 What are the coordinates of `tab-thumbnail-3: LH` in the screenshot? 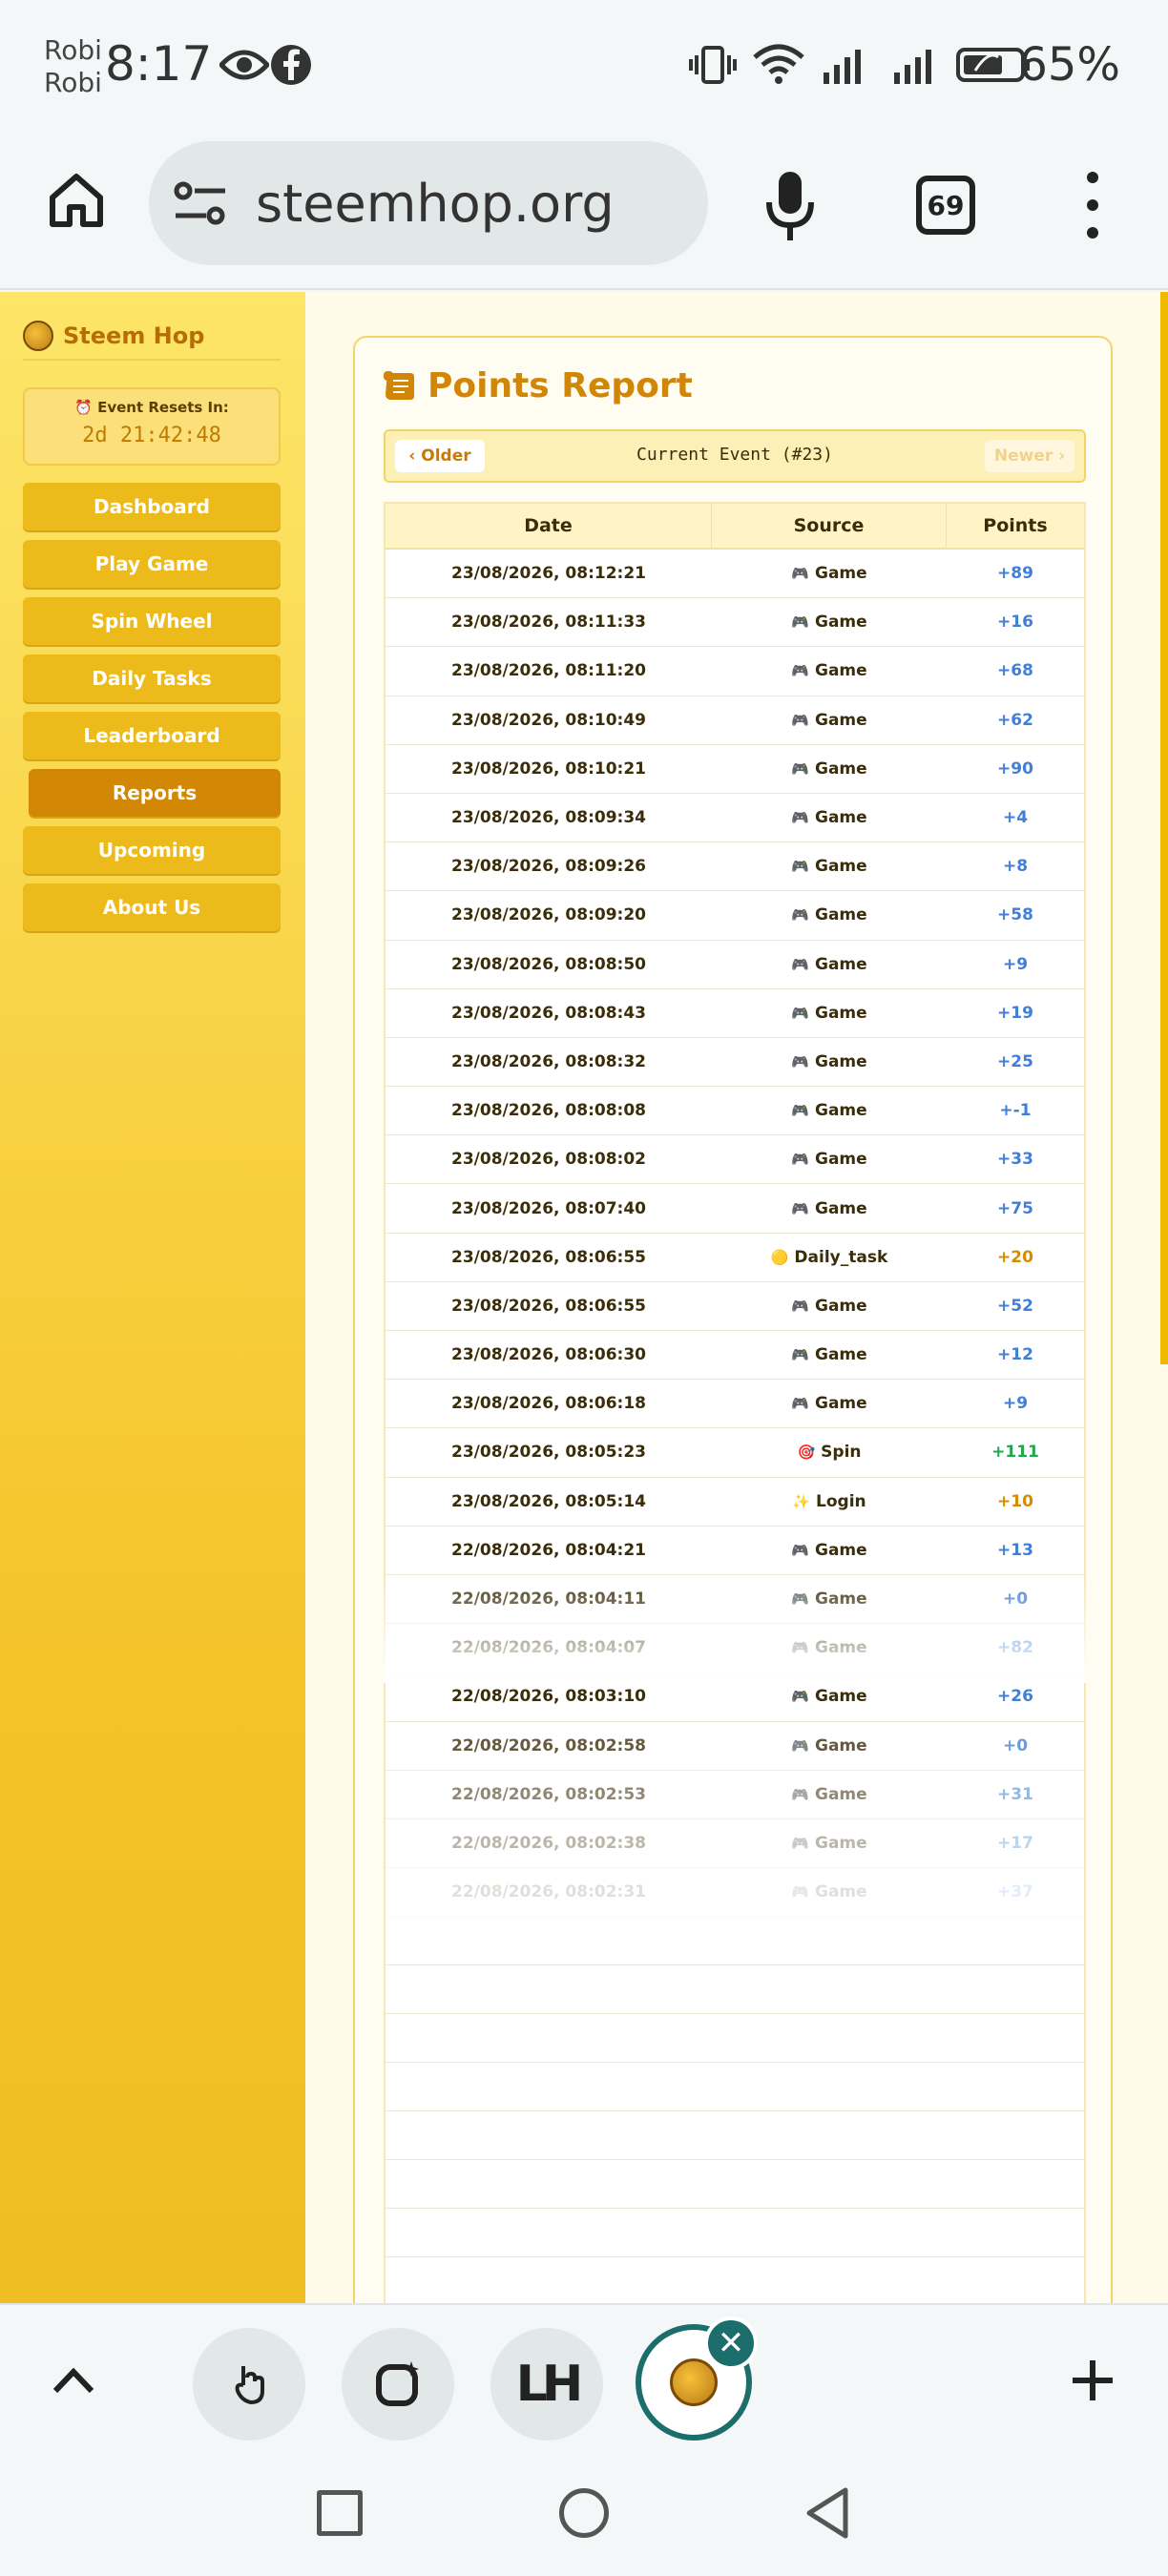 It's located at (546, 2384).